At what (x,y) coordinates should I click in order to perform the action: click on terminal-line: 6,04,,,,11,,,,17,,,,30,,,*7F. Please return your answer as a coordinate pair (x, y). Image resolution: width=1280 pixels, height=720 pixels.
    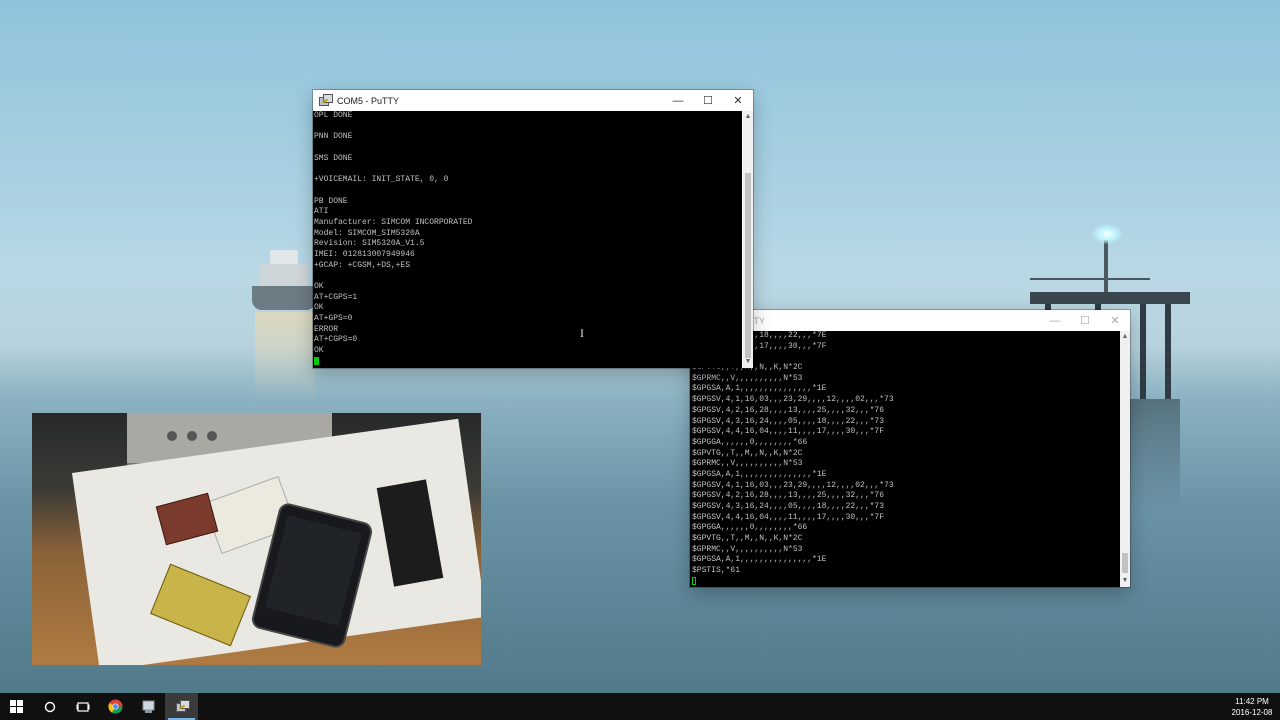
    Looking at the image, I should click on (759, 346).